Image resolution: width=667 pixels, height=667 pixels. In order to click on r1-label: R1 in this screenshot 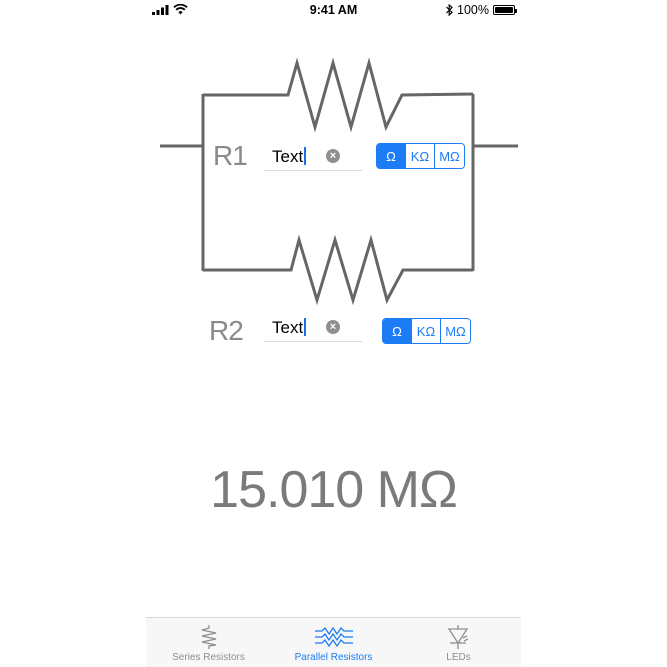, I will do `click(230, 155)`.